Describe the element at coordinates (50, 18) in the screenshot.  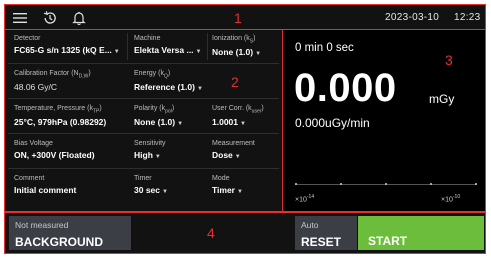
I see `history-icon` at that location.